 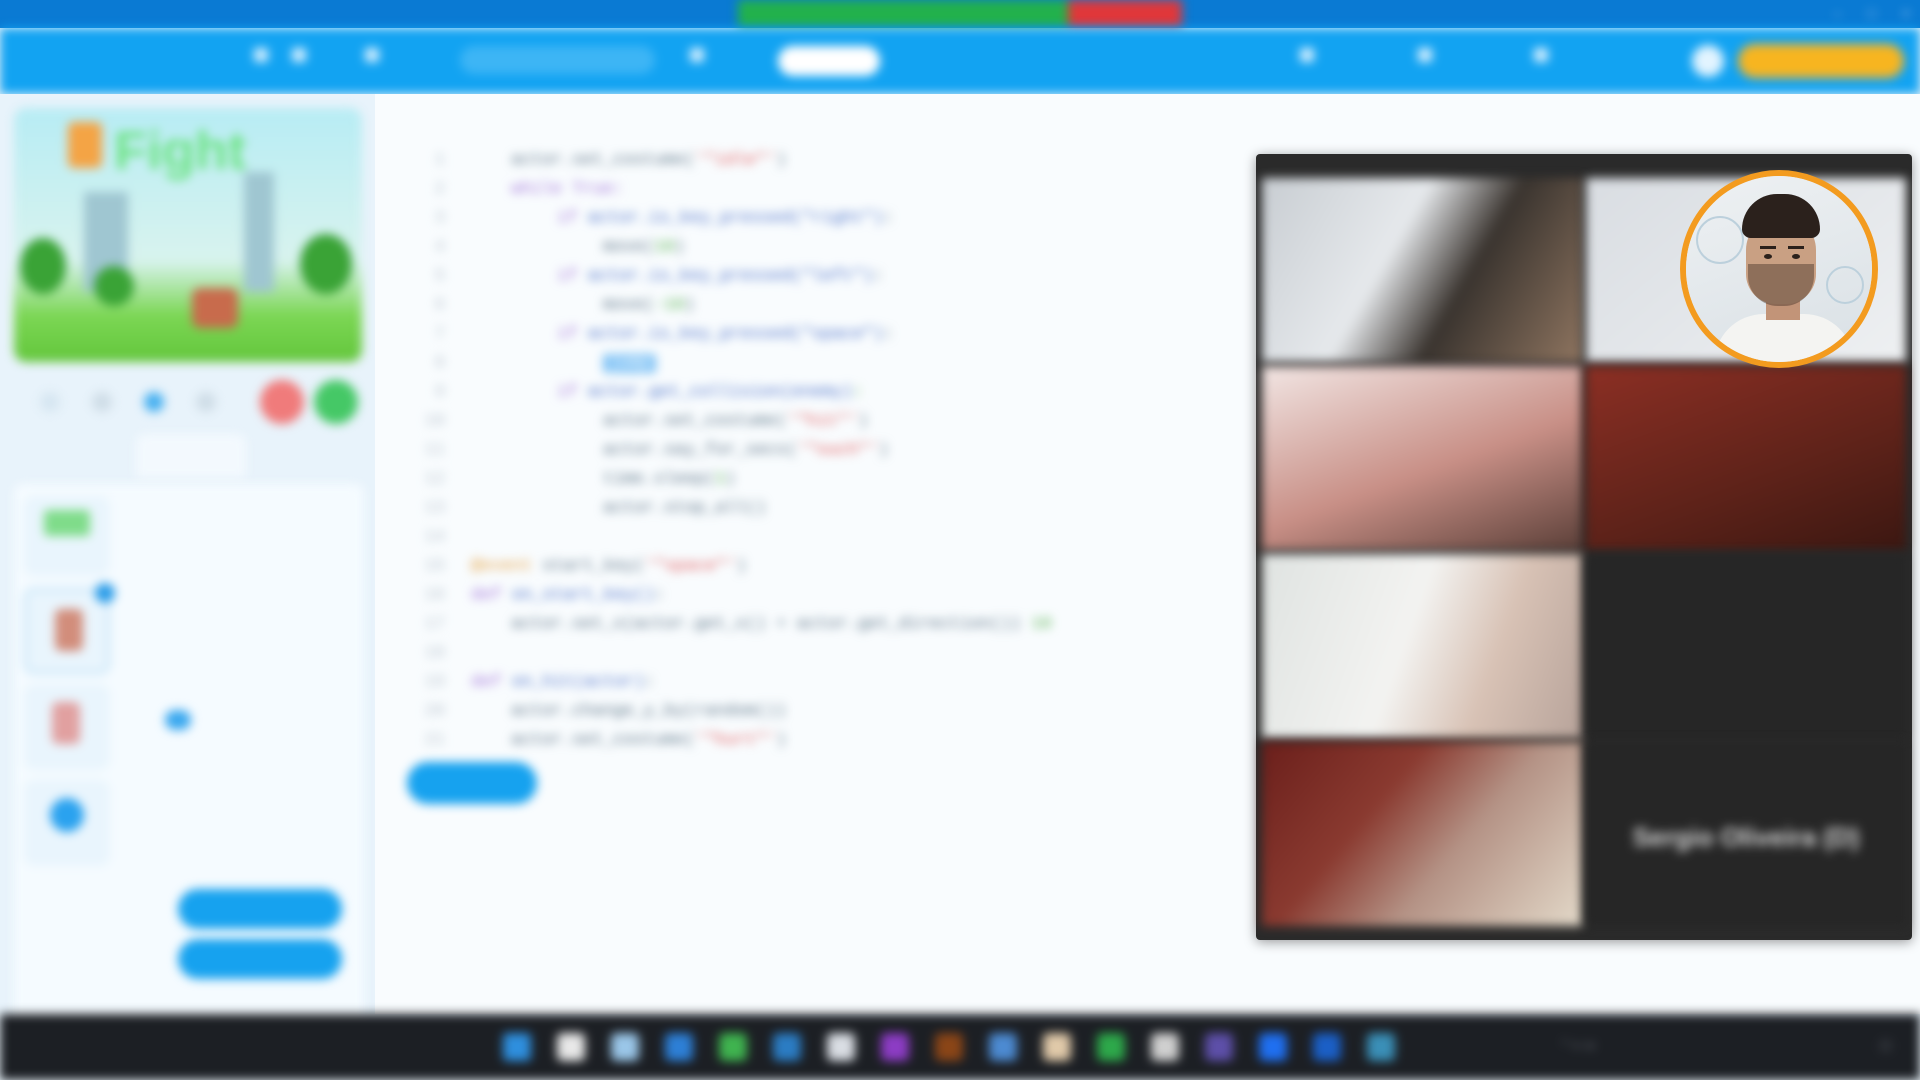 I want to click on menu-edit, so click(x=302, y=55).